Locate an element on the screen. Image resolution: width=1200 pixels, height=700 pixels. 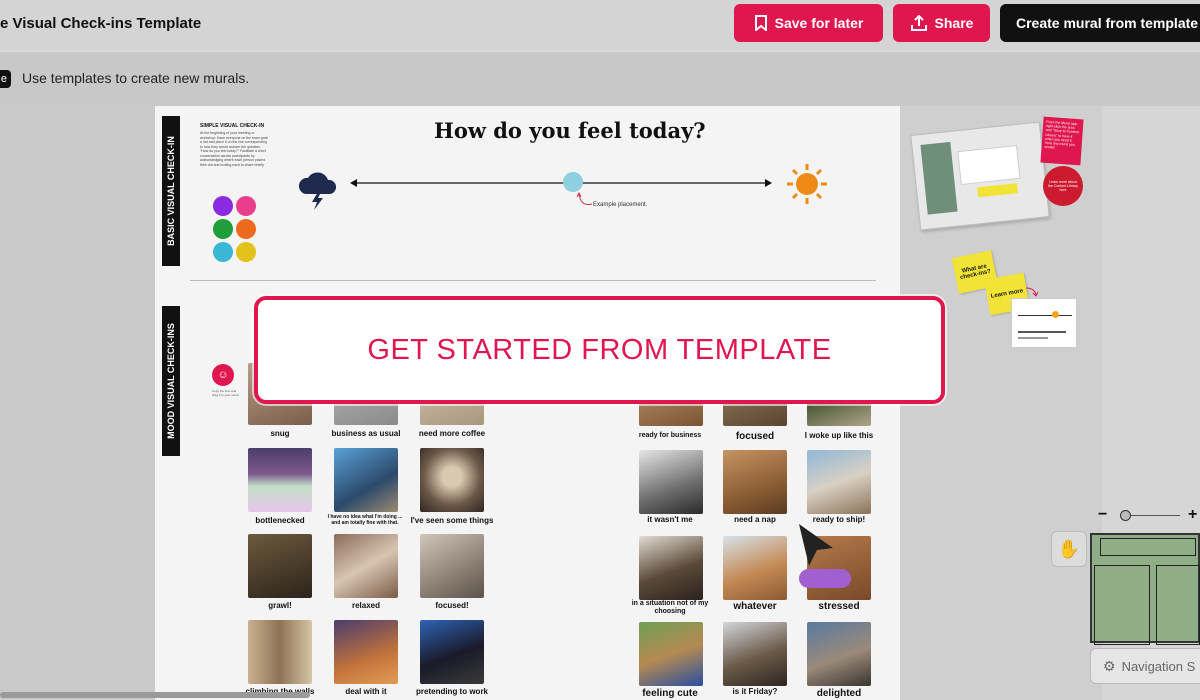
pin-instructions: Copy the icon and drag it to your mood is located at coordinates (225, 393).